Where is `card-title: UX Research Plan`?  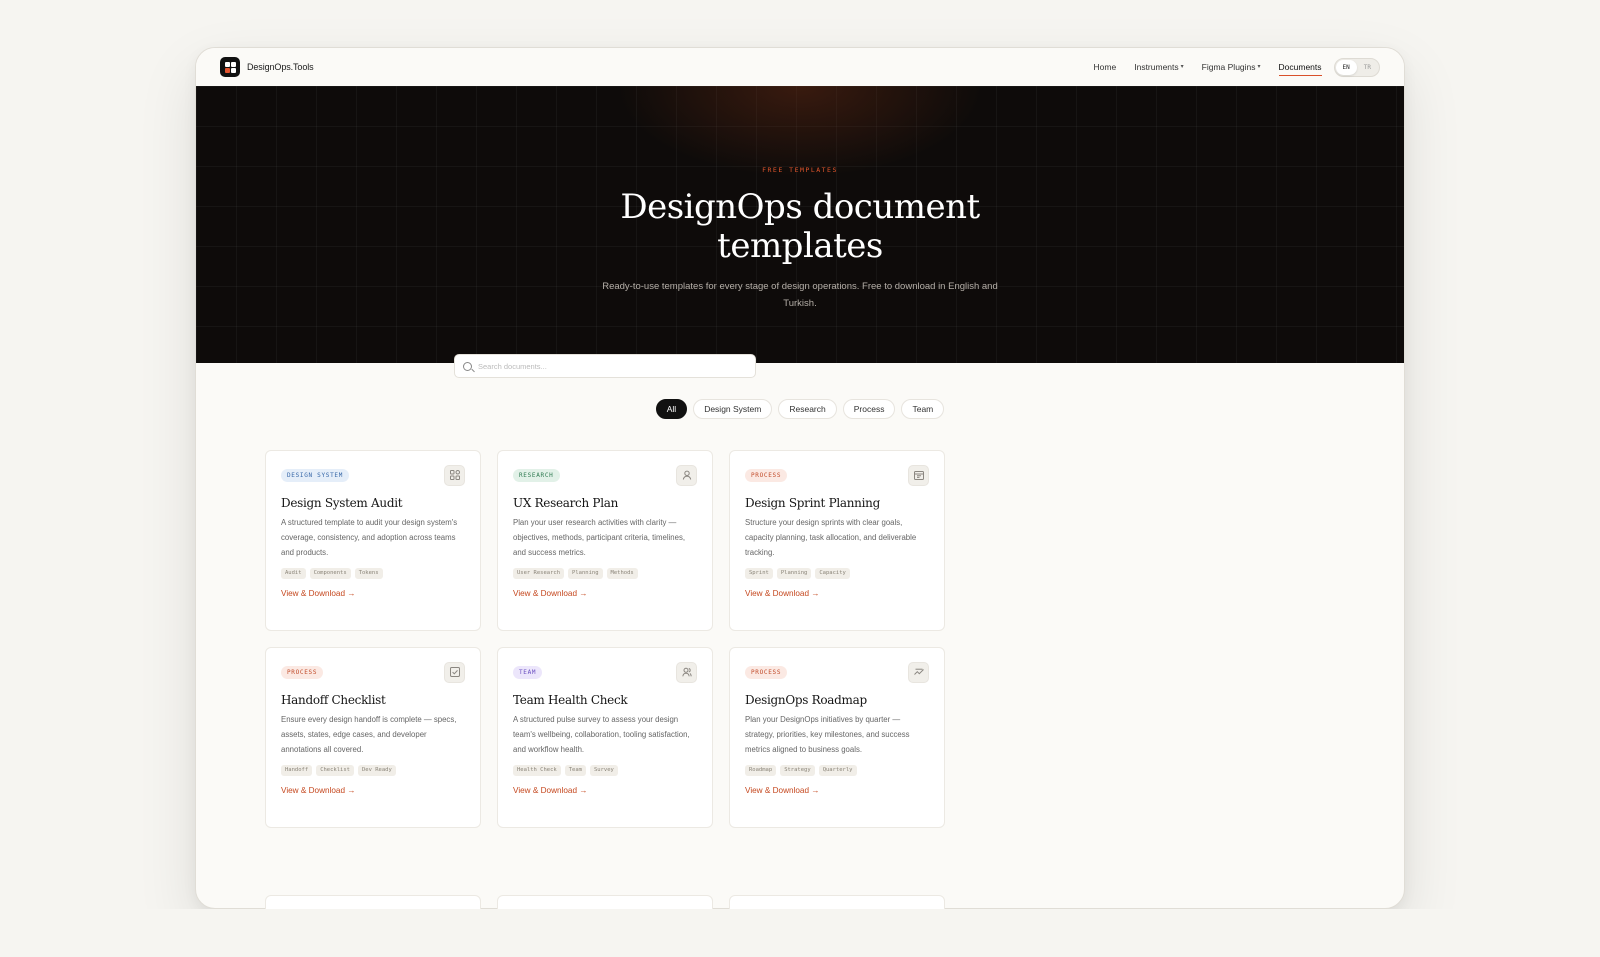
card-title: UX Research Plan is located at coordinates (566, 503).